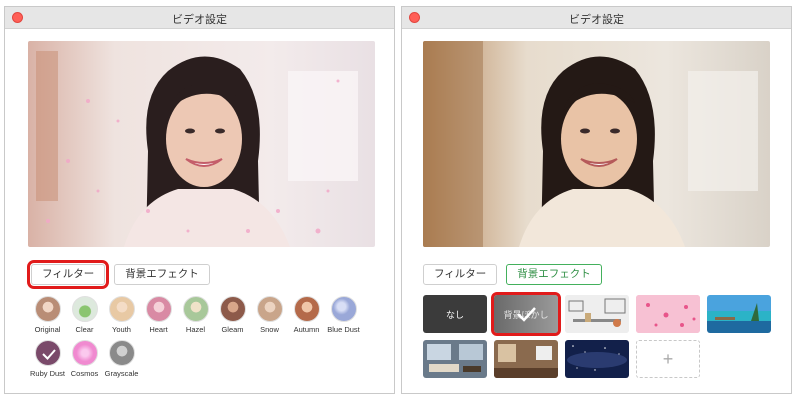 The image size is (800, 400). Describe the element at coordinates (47, 329) in the screenshot. I see `filter-label: Original` at that location.